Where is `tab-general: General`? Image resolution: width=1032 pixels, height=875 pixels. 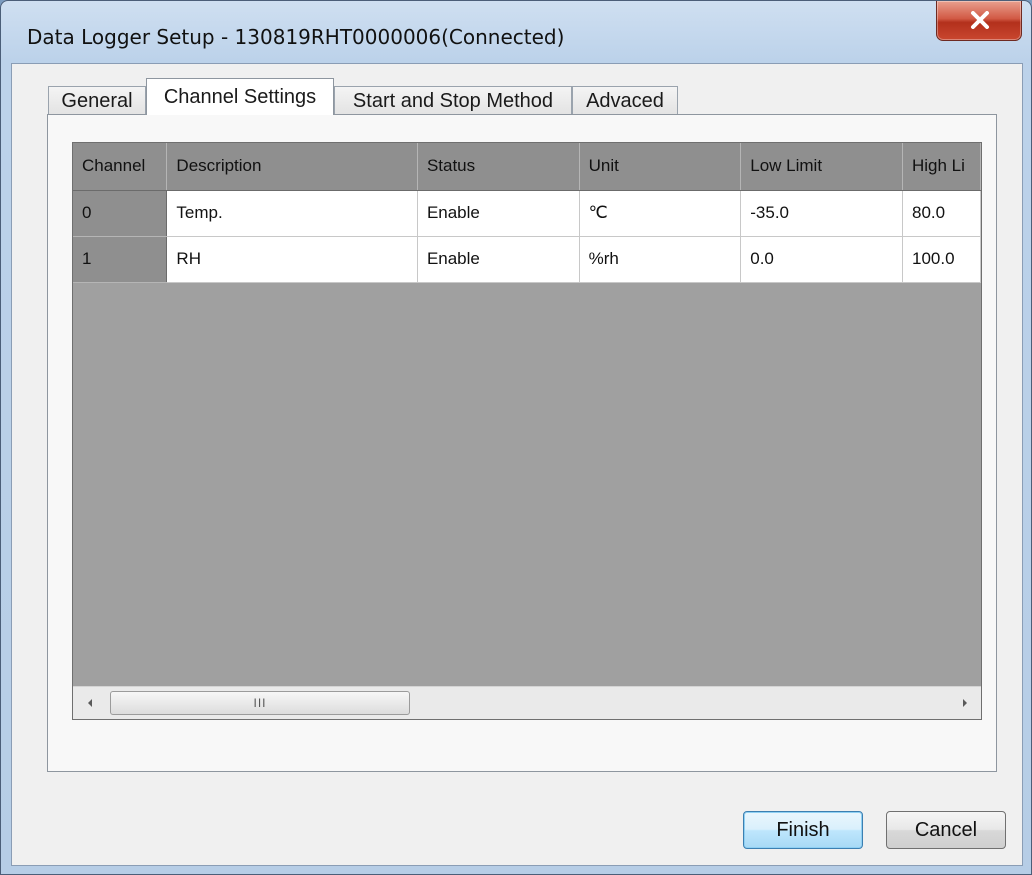
tab-general: General is located at coordinates (97, 101).